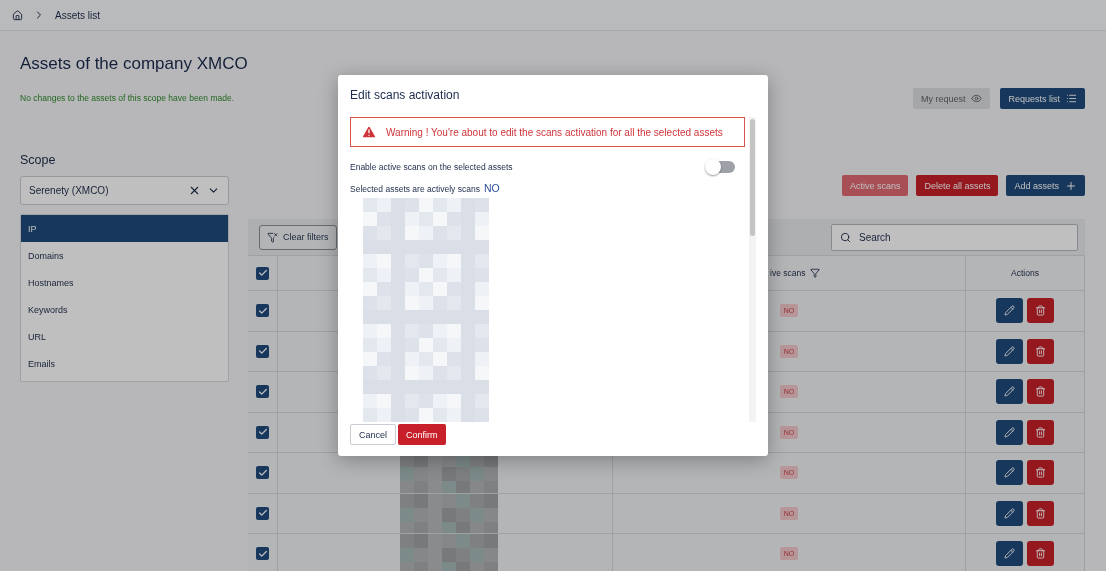 This screenshot has width=1106, height=571. Describe the element at coordinates (1025, 273) in the screenshot. I see `column-header: Actions` at that location.